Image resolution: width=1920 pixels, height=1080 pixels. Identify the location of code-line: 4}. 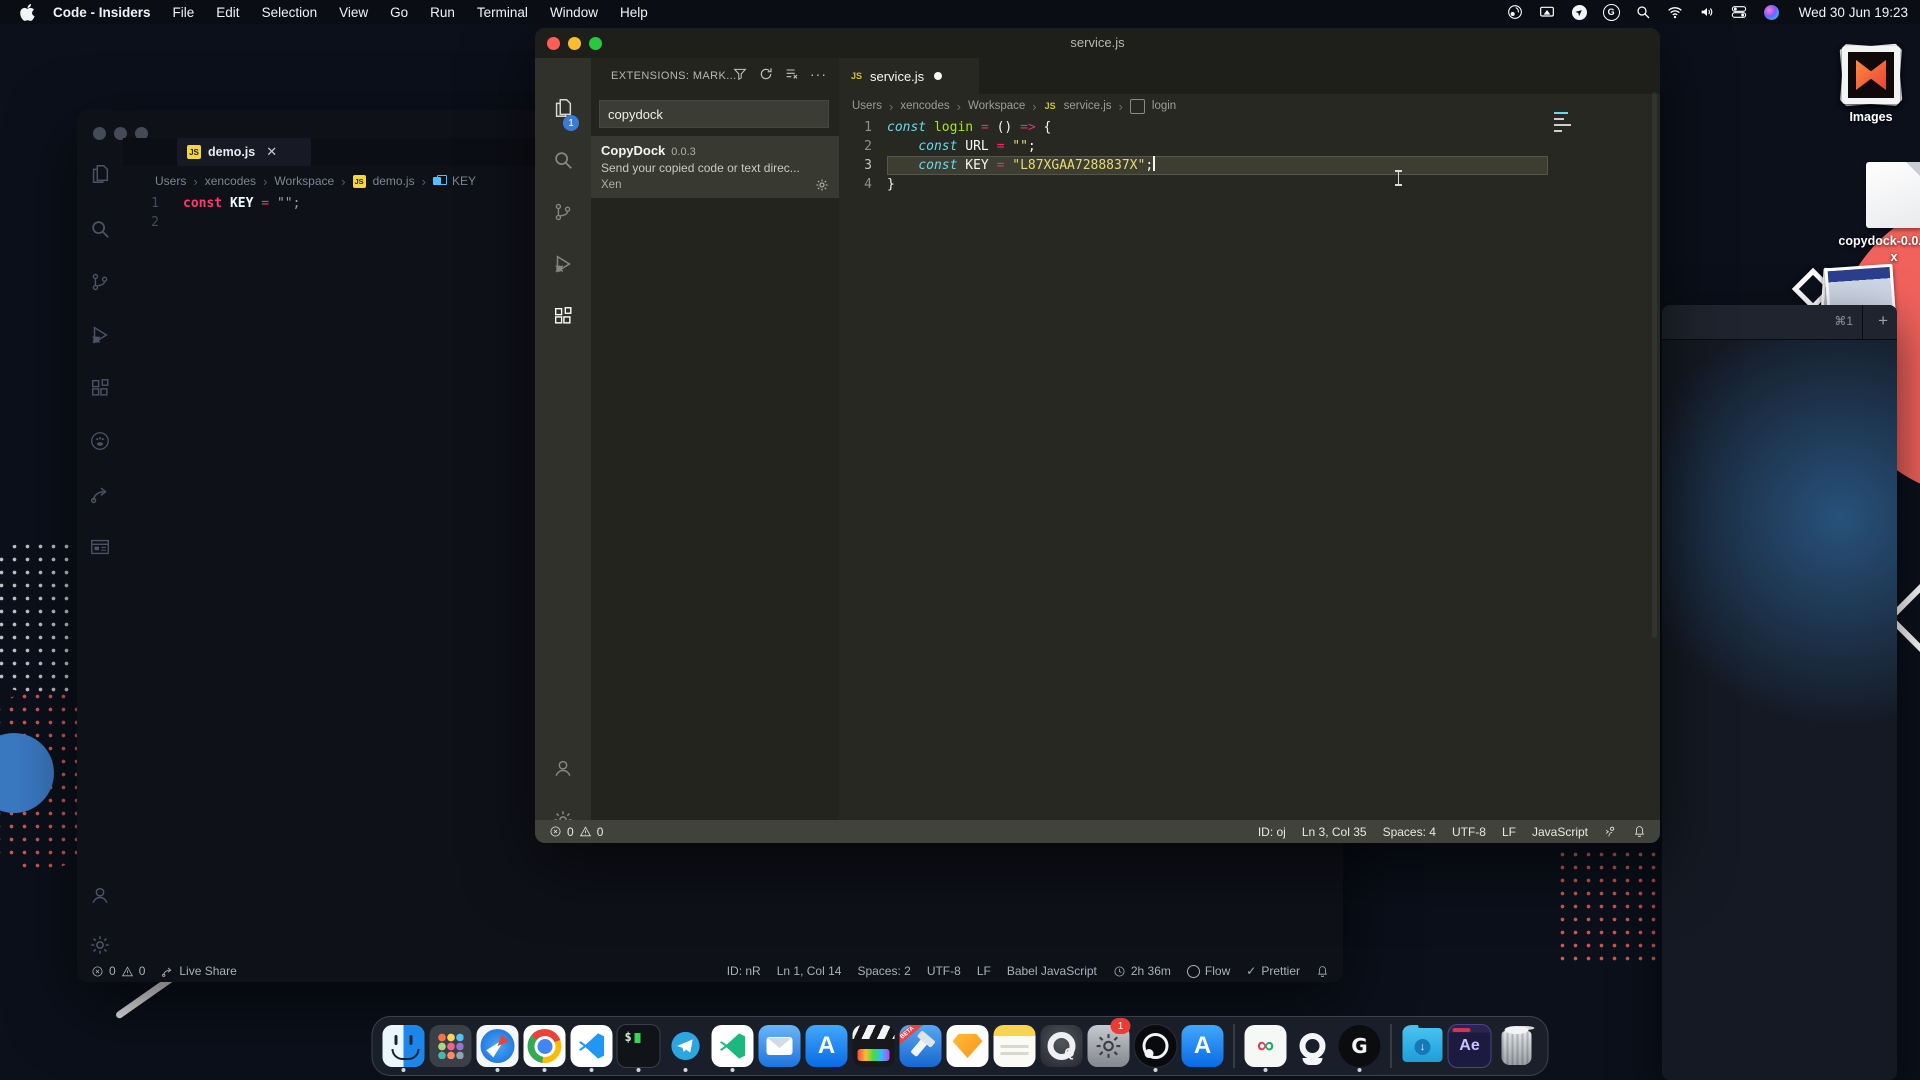
(1193, 184).